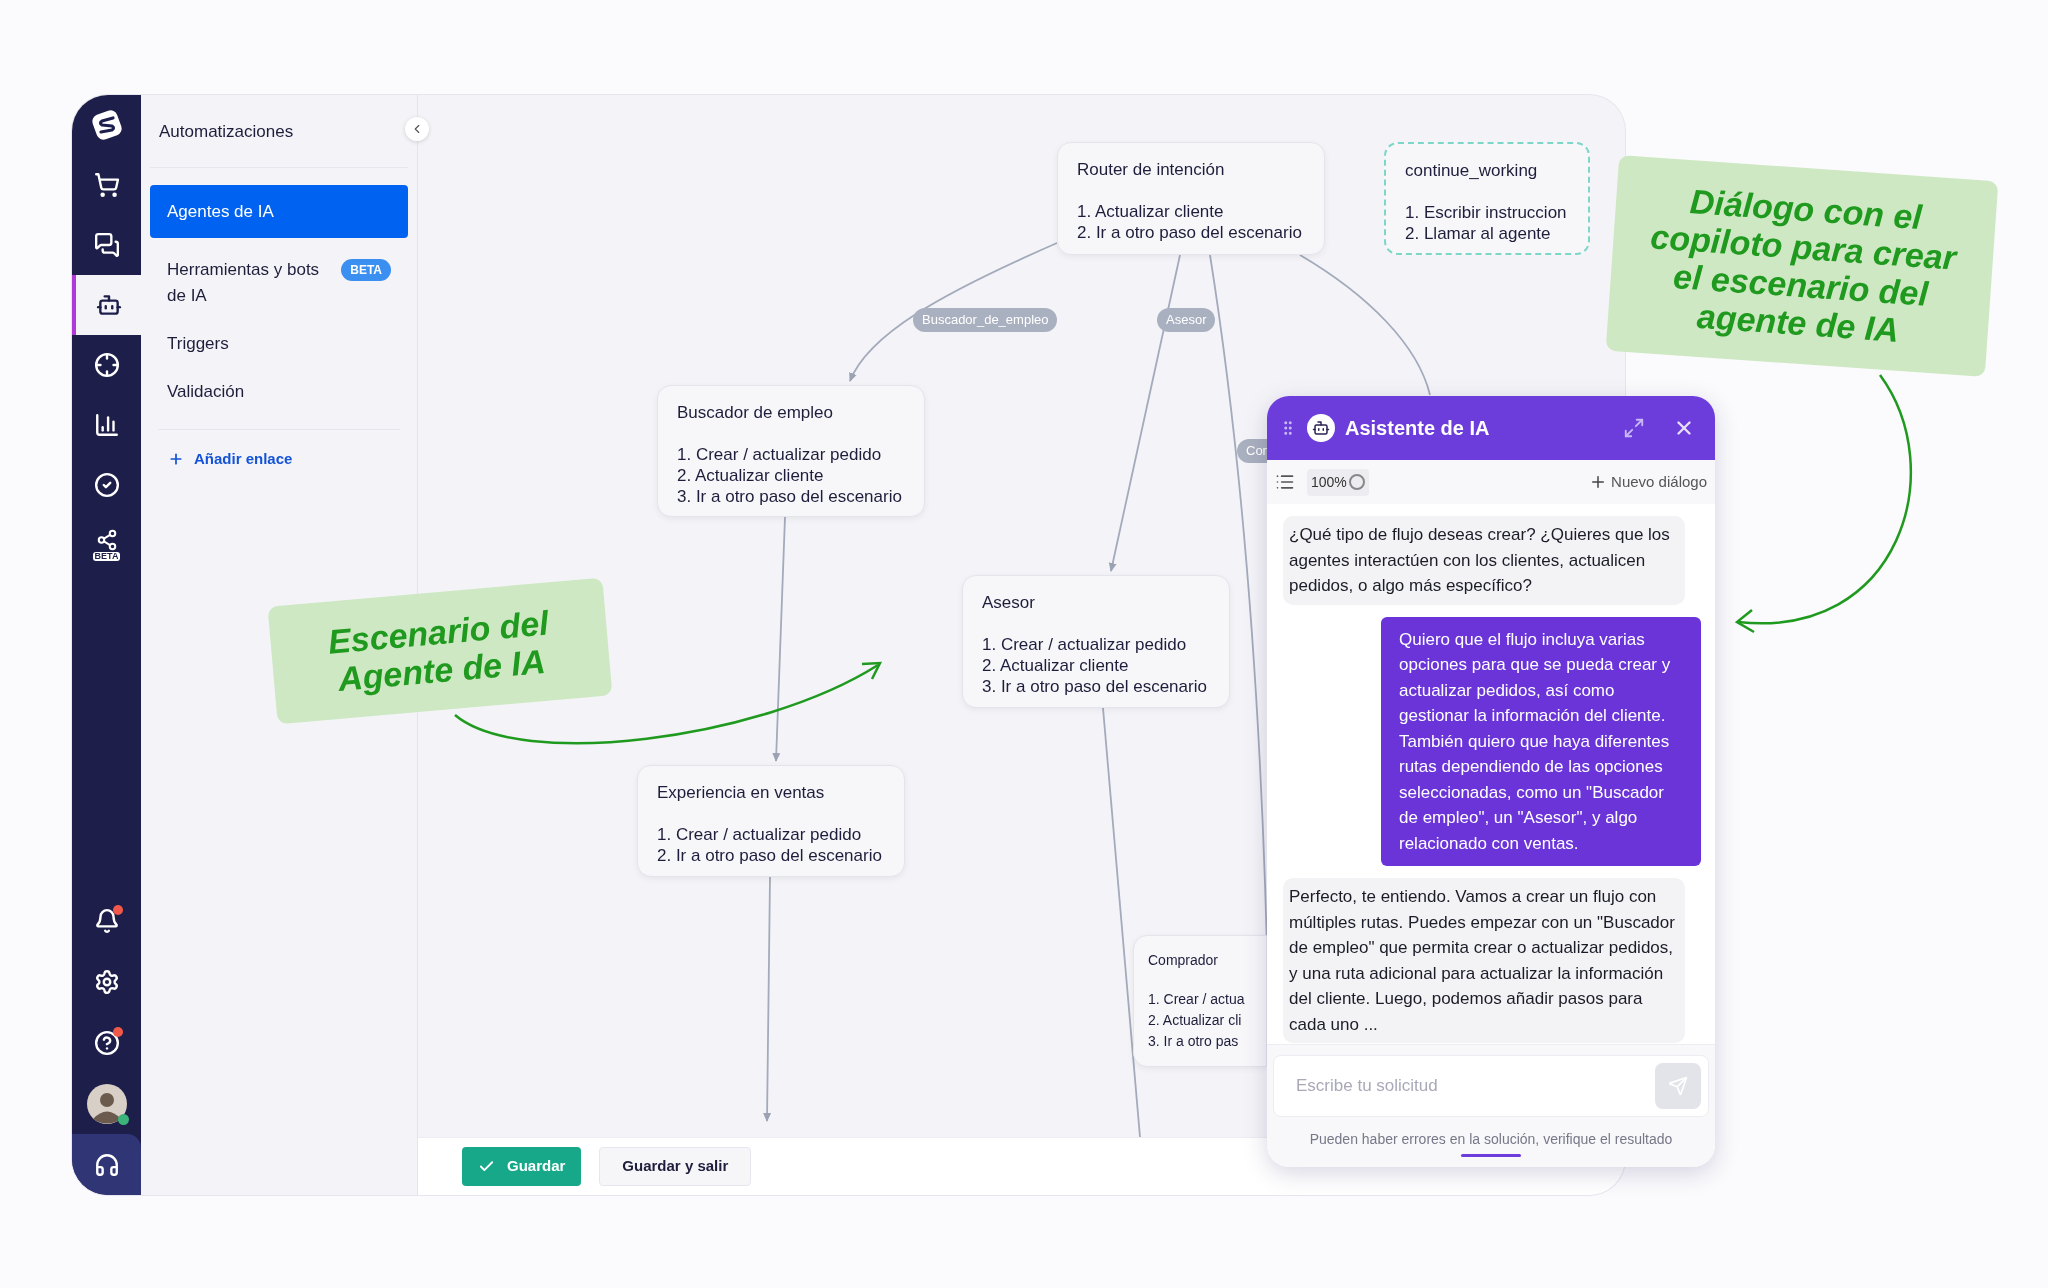 The image size is (2048, 1288). I want to click on add-link: Añadir enlace, so click(243, 459).